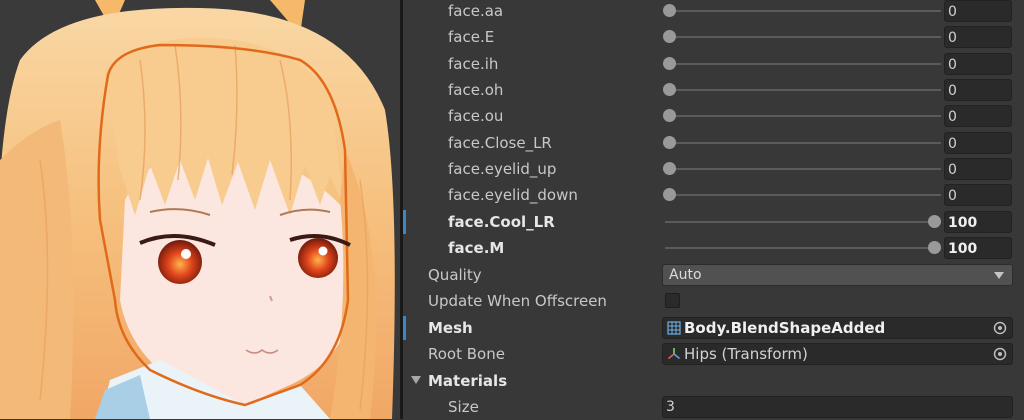 This screenshot has width=1024, height=420. What do you see at coordinates (416, 380) in the screenshot?
I see `foldout-expanded-icon` at bounding box center [416, 380].